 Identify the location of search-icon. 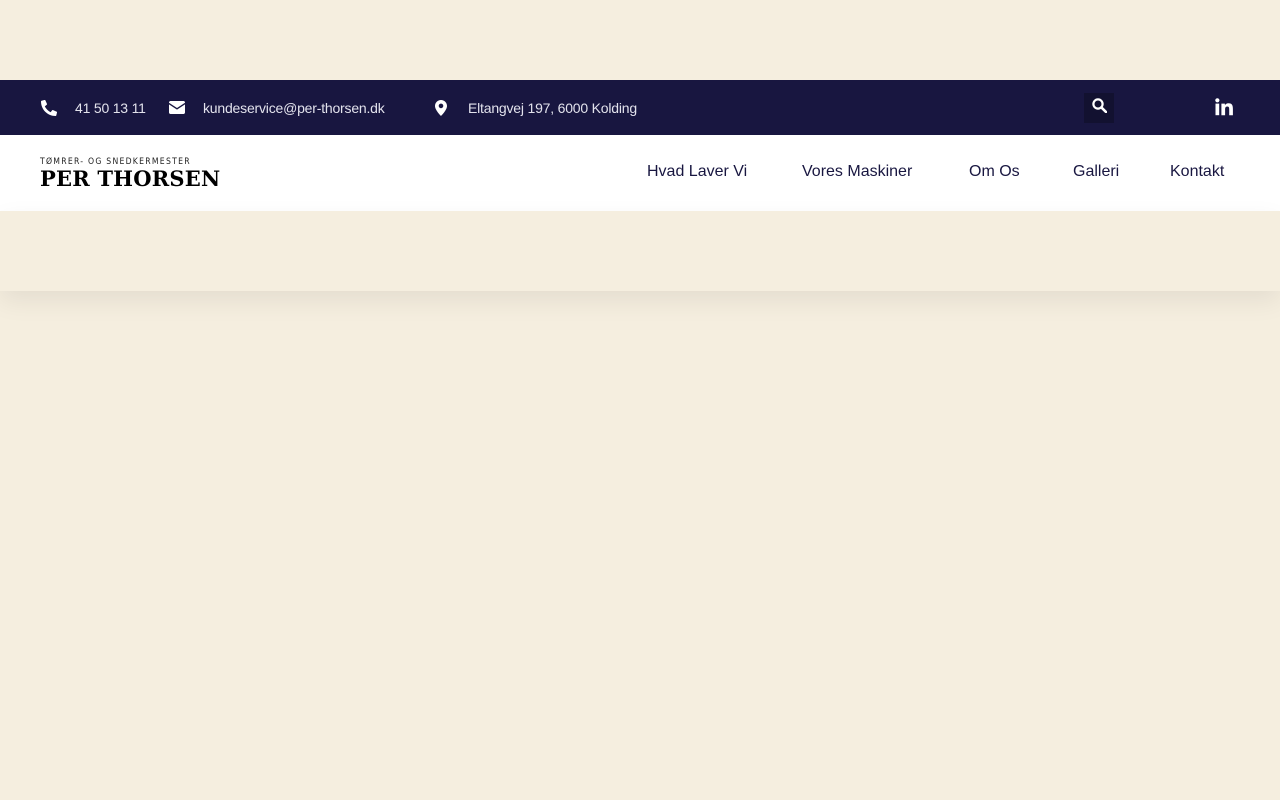
(1099, 108).